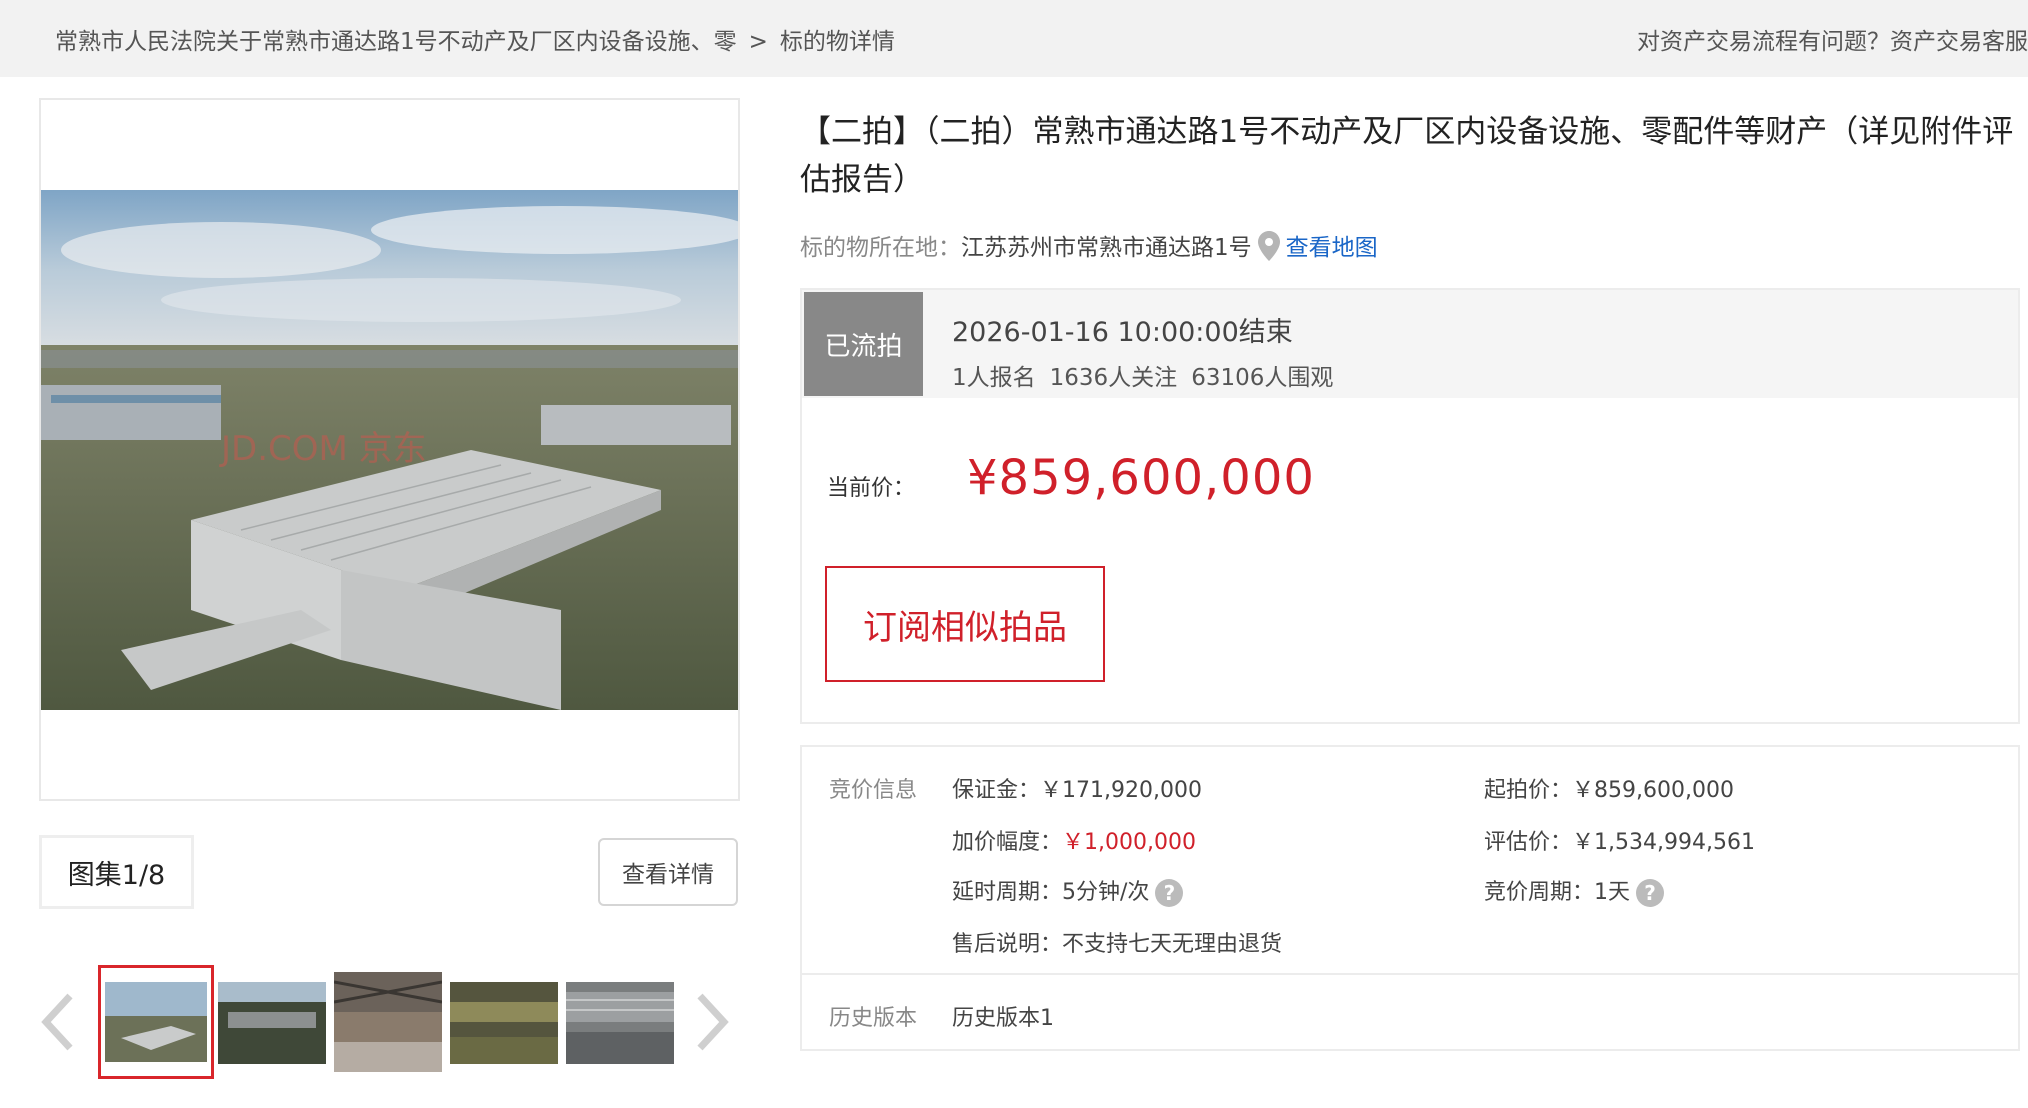 Image resolution: width=2028 pixels, height=1108 pixels. What do you see at coordinates (1141, 478) in the screenshot?
I see `current-price-value: ¥859,600,000` at bounding box center [1141, 478].